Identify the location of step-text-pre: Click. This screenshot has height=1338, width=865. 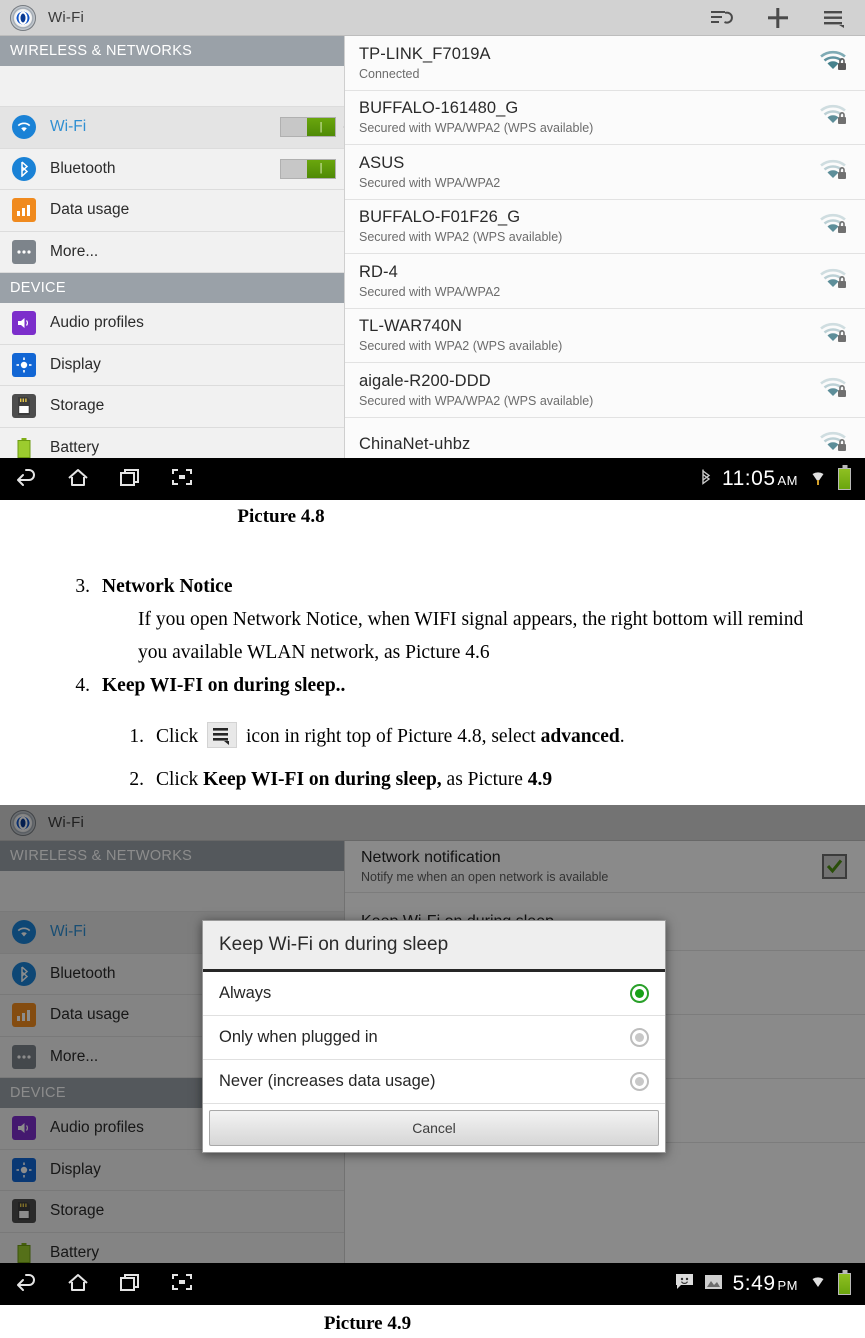
(177, 736).